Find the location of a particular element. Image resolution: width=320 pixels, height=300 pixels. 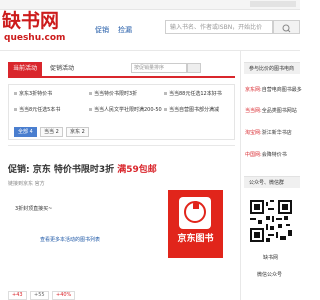

promo-link: 当当特价书限时3折 is located at coordinates (113, 94).